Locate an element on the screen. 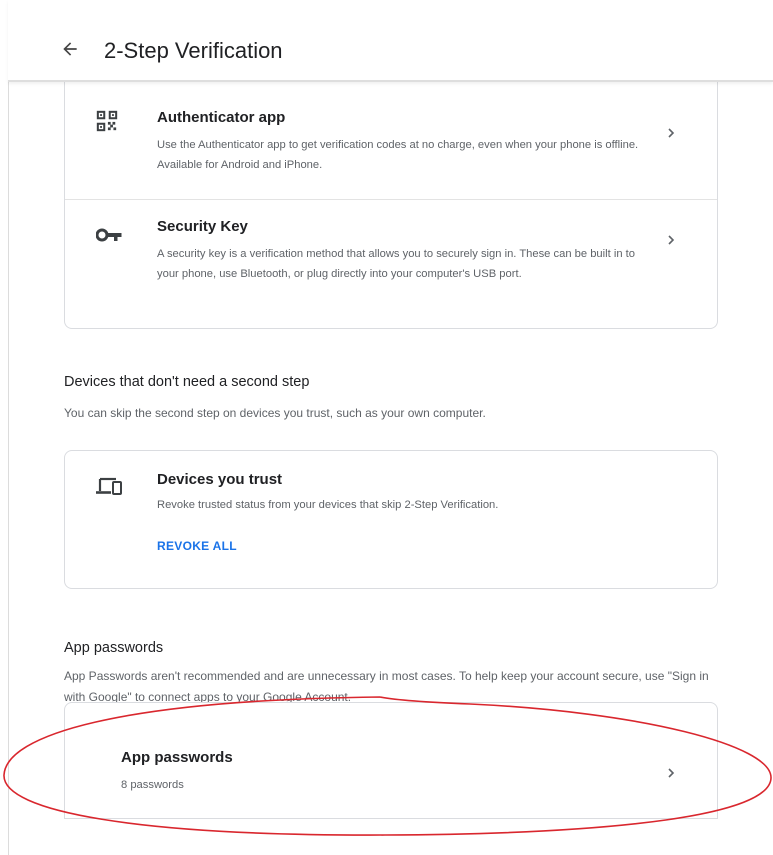 The height and width of the screenshot is (855, 773). arrow-back-icon is located at coordinates (70, 49).